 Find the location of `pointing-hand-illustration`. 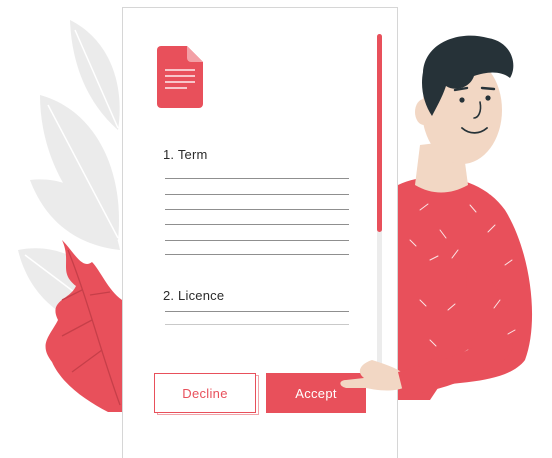

pointing-hand-illustration is located at coordinates (412, 371).